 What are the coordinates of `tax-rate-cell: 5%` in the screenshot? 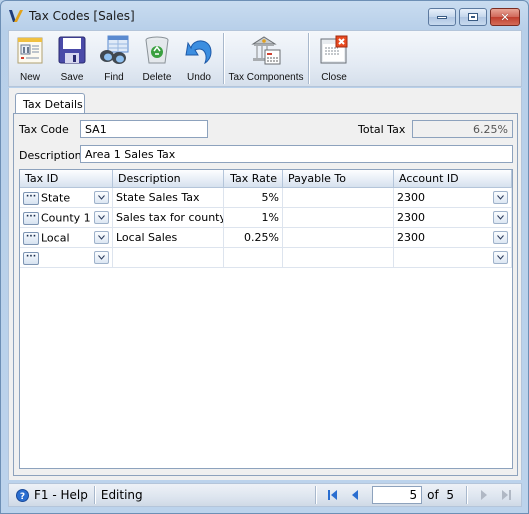 It's located at (253, 197).